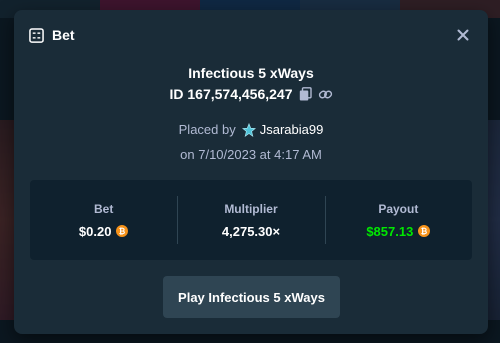  Describe the element at coordinates (251, 297) in the screenshot. I see `play-game-button: Play Infectious 5 xWays` at that location.